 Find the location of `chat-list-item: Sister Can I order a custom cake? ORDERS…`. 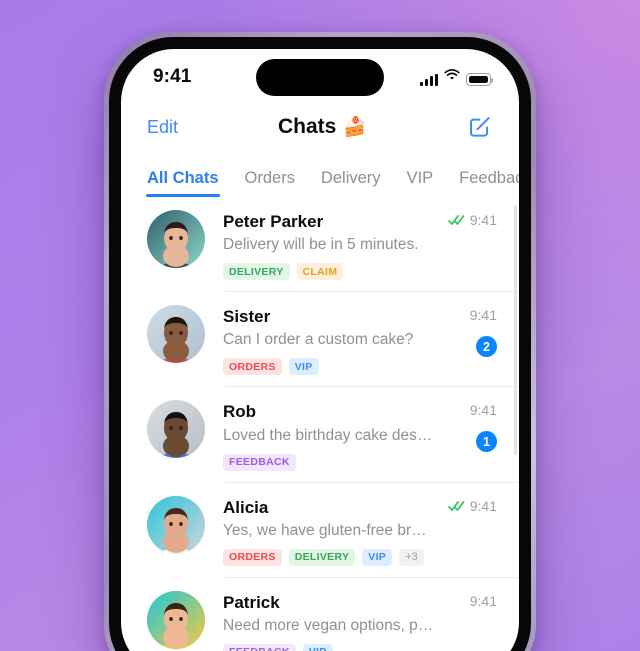

chat-list-item: Sister Can I order a custom cake? ORDERS… is located at coordinates (320, 340).